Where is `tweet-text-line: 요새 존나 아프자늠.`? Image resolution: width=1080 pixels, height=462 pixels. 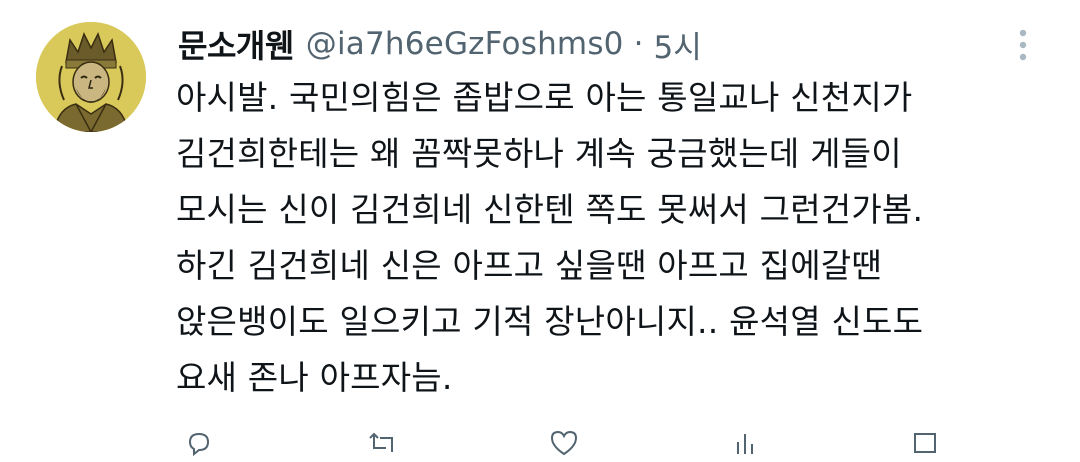
tweet-text-line: 요새 존나 아프자늠. is located at coordinates (314, 377).